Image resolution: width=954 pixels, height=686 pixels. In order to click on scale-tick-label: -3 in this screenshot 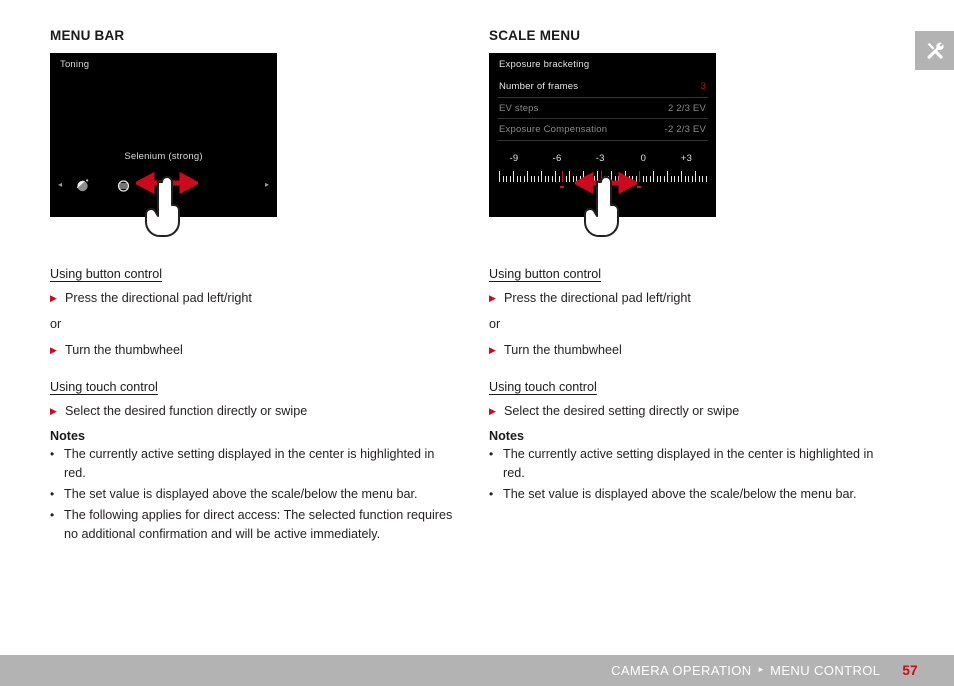, I will do `click(600, 158)`.